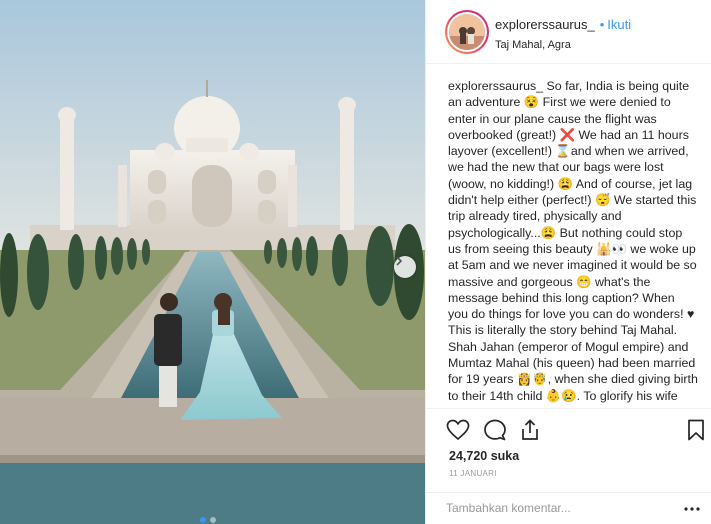 The image size is (711, 524). I want to click on post-header: explorerssaurus_ • Ikuti Taj Mahal, Agra, so click(568, 32).